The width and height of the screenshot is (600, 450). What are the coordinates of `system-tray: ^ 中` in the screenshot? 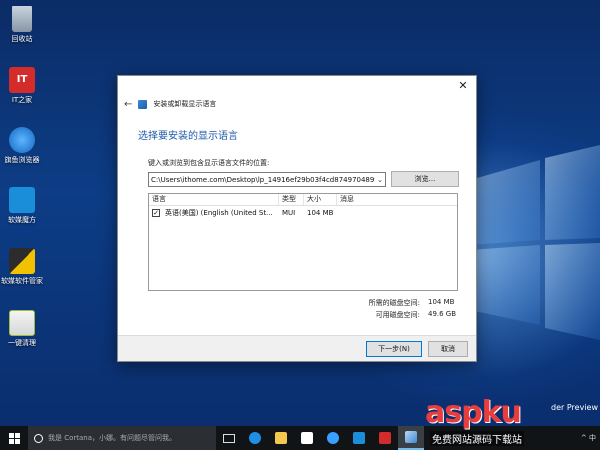 It's located at (588, 438).